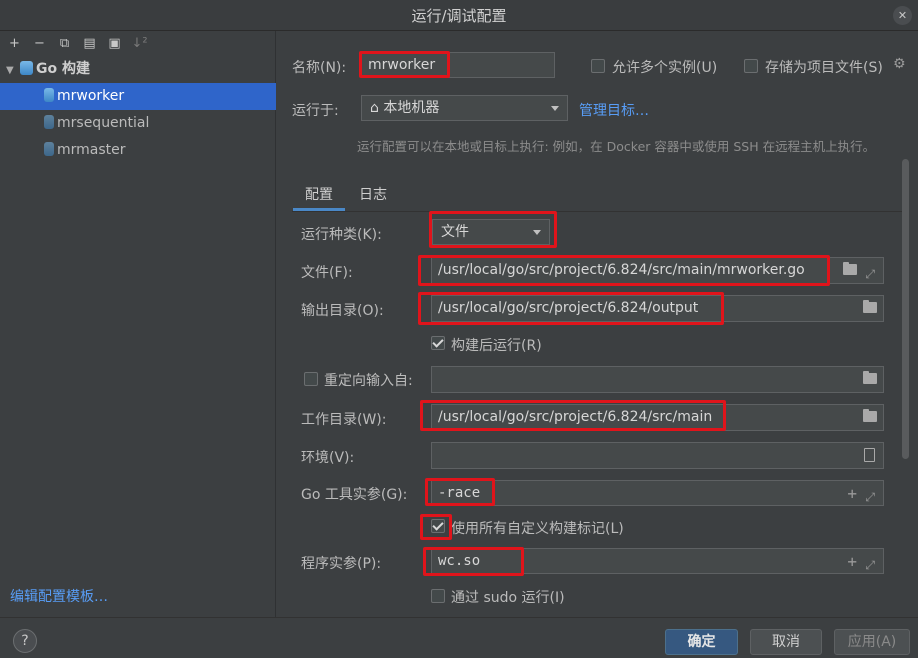 This screenshot has width=918, height=658. What do you see at coordinates (751, 66) in the screenshot?
I see `store-as-file-checkbox` at bounding box center [751, 66].